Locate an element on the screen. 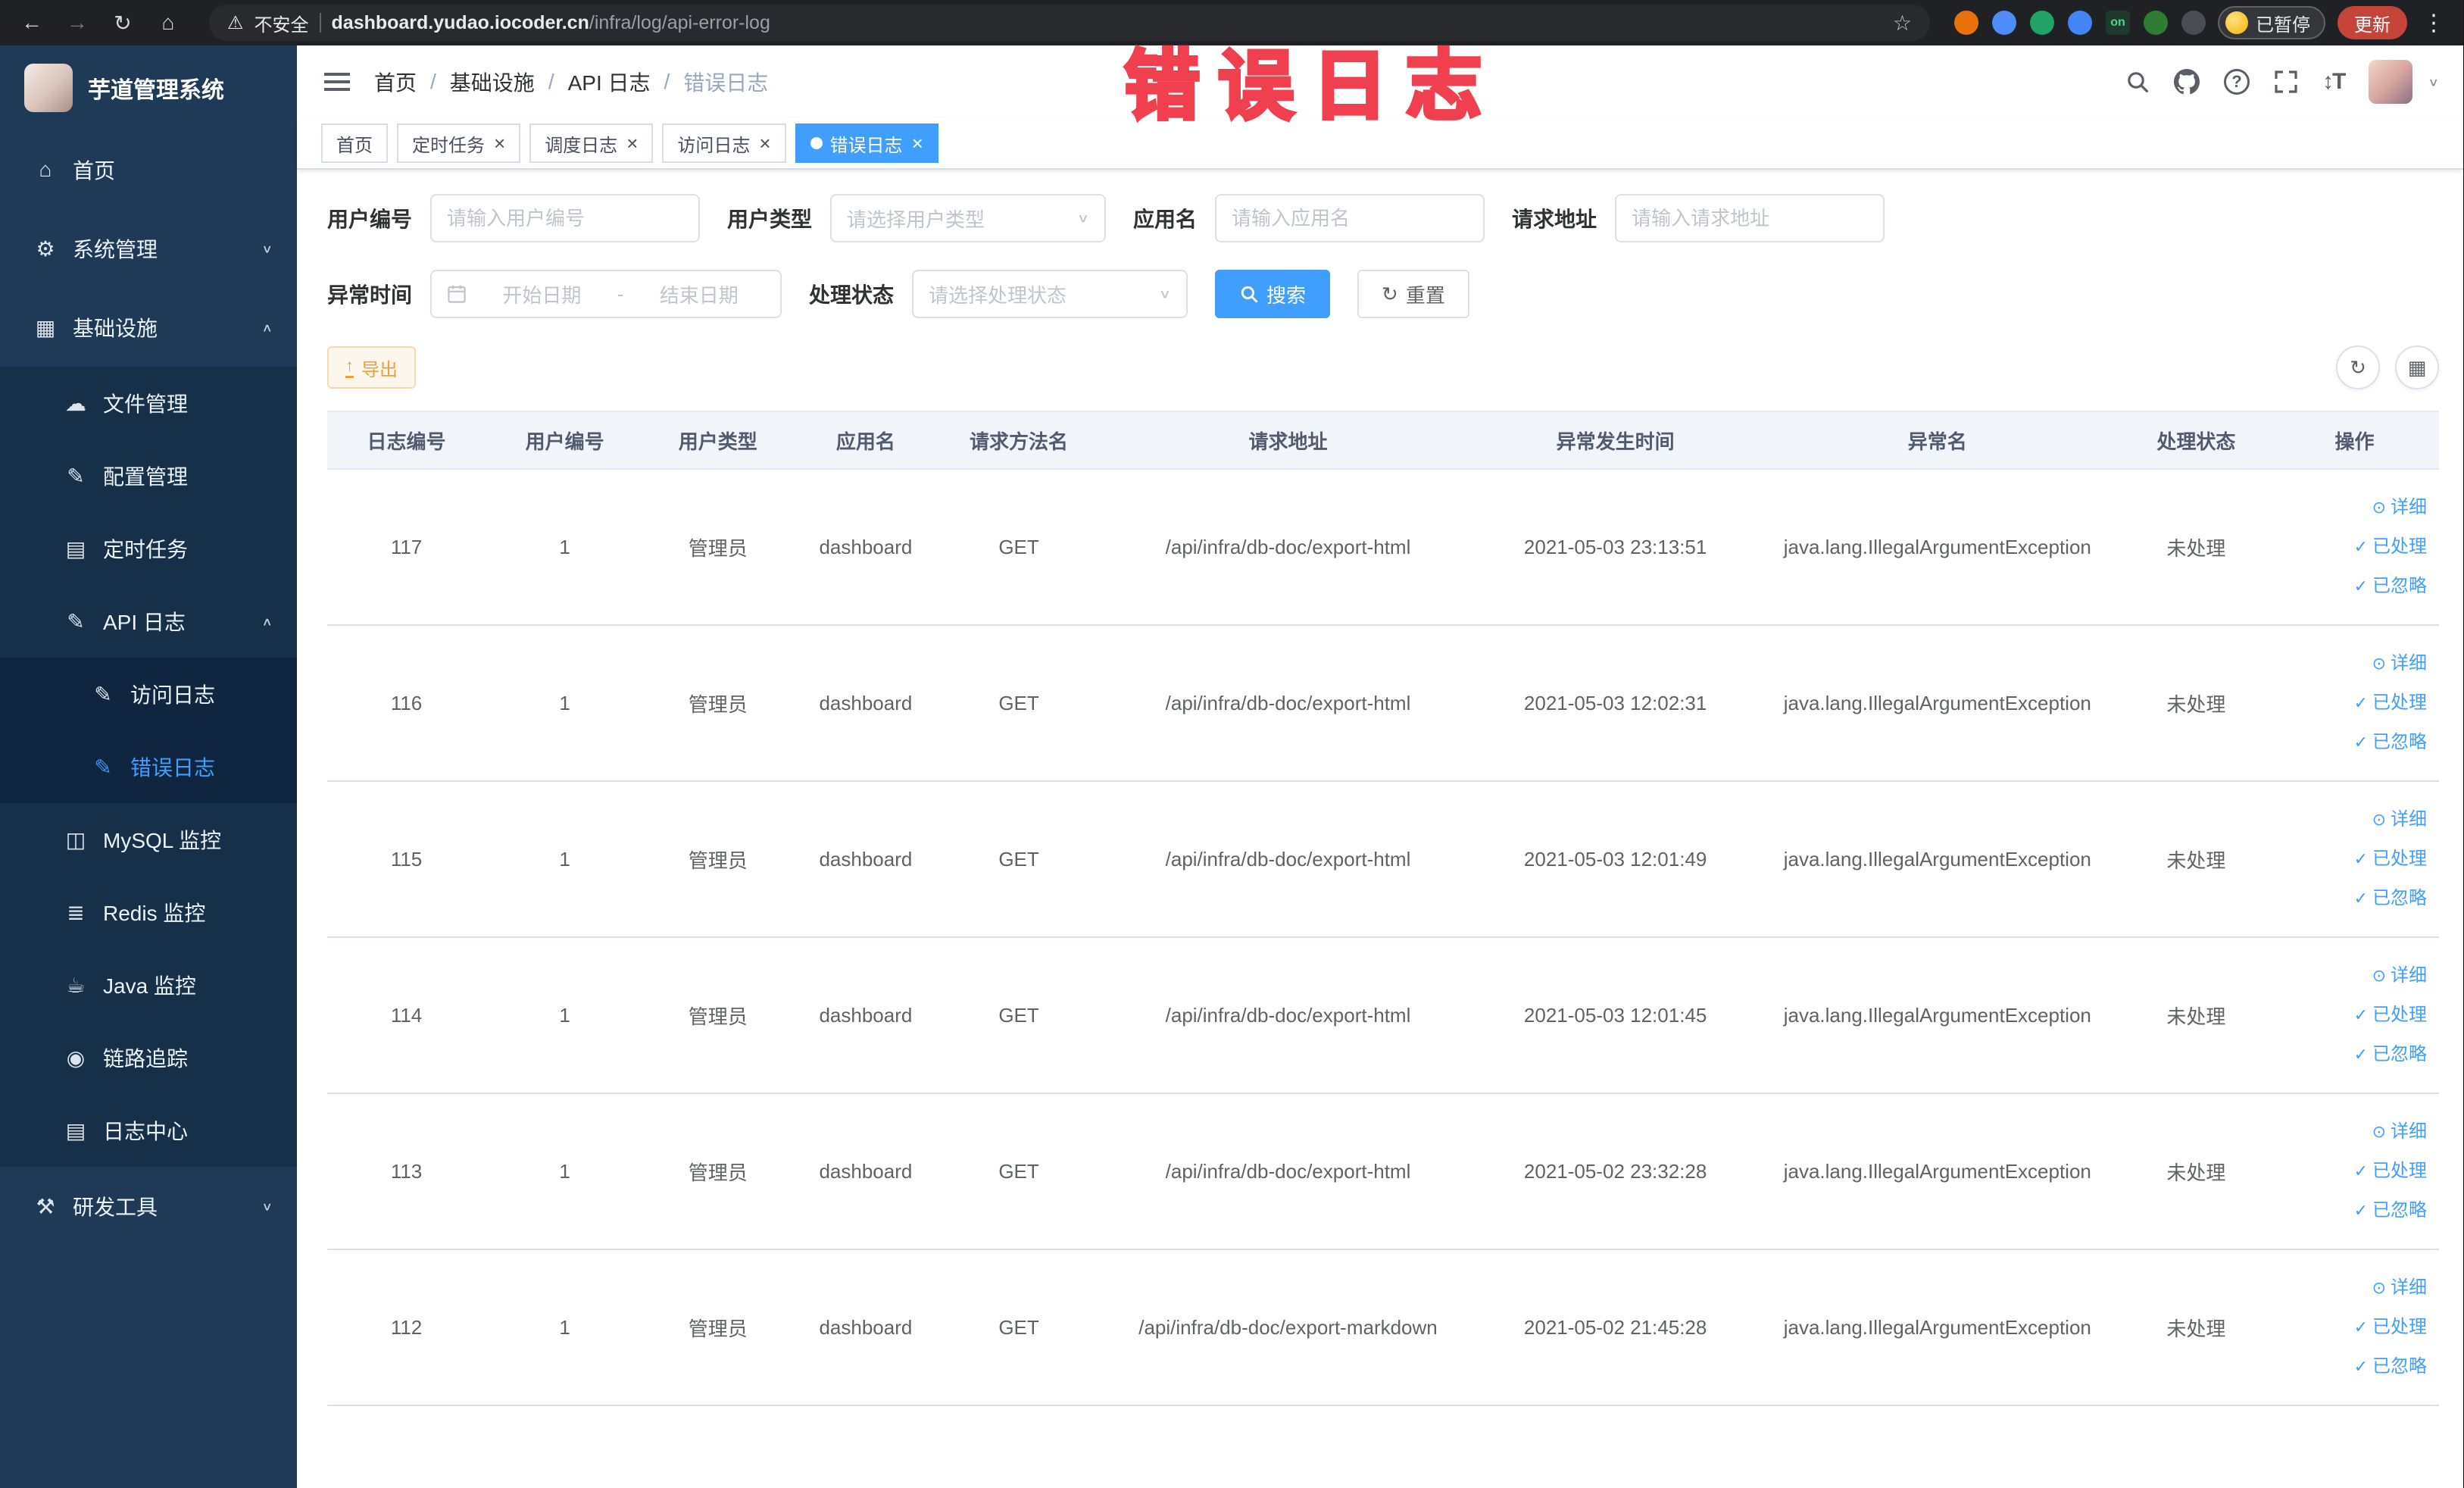 The image size is (2464, 1488). sidebar-item-system: ⚙ 系统管理 ∨ is located at coordinates (148, 249).